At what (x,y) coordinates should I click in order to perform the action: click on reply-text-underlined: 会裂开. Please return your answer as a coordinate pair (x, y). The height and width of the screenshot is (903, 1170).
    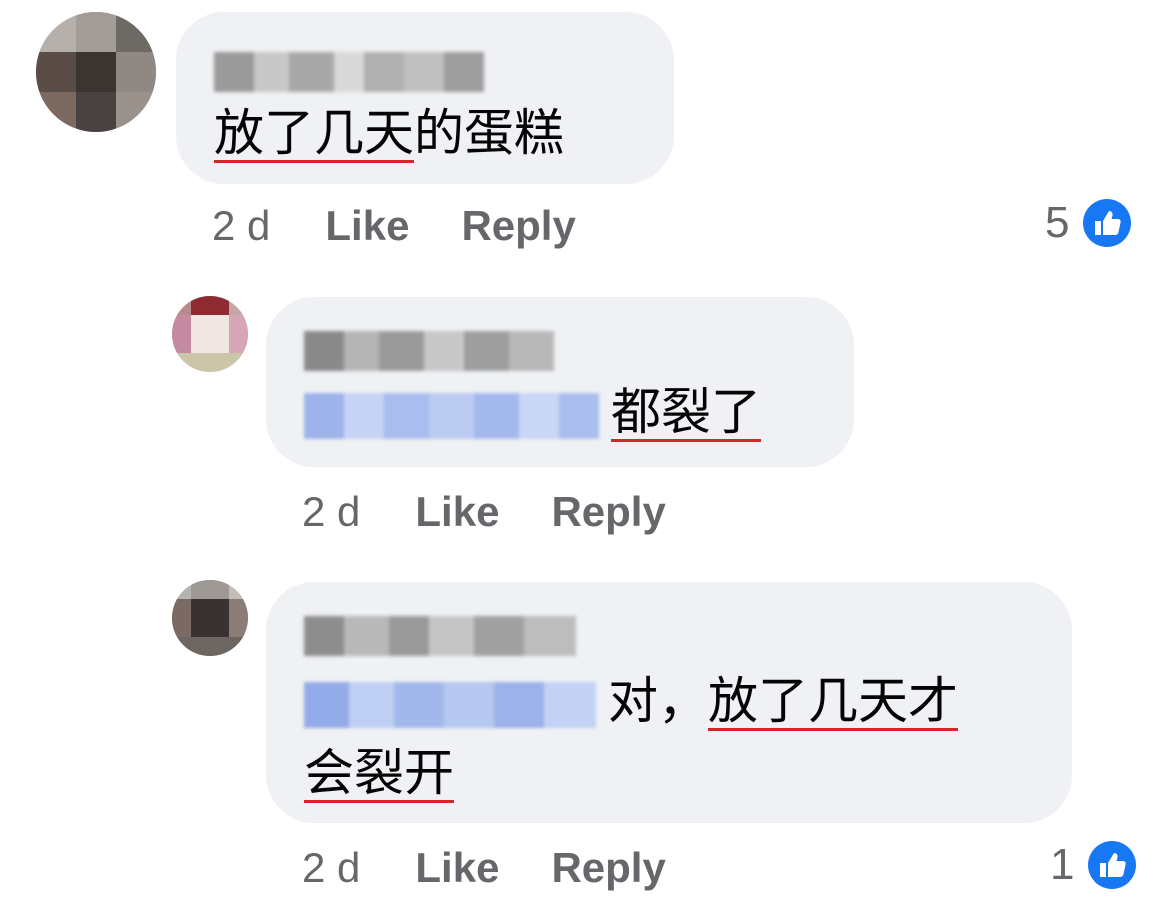
    Looking at the image, I should click on (379, 773).